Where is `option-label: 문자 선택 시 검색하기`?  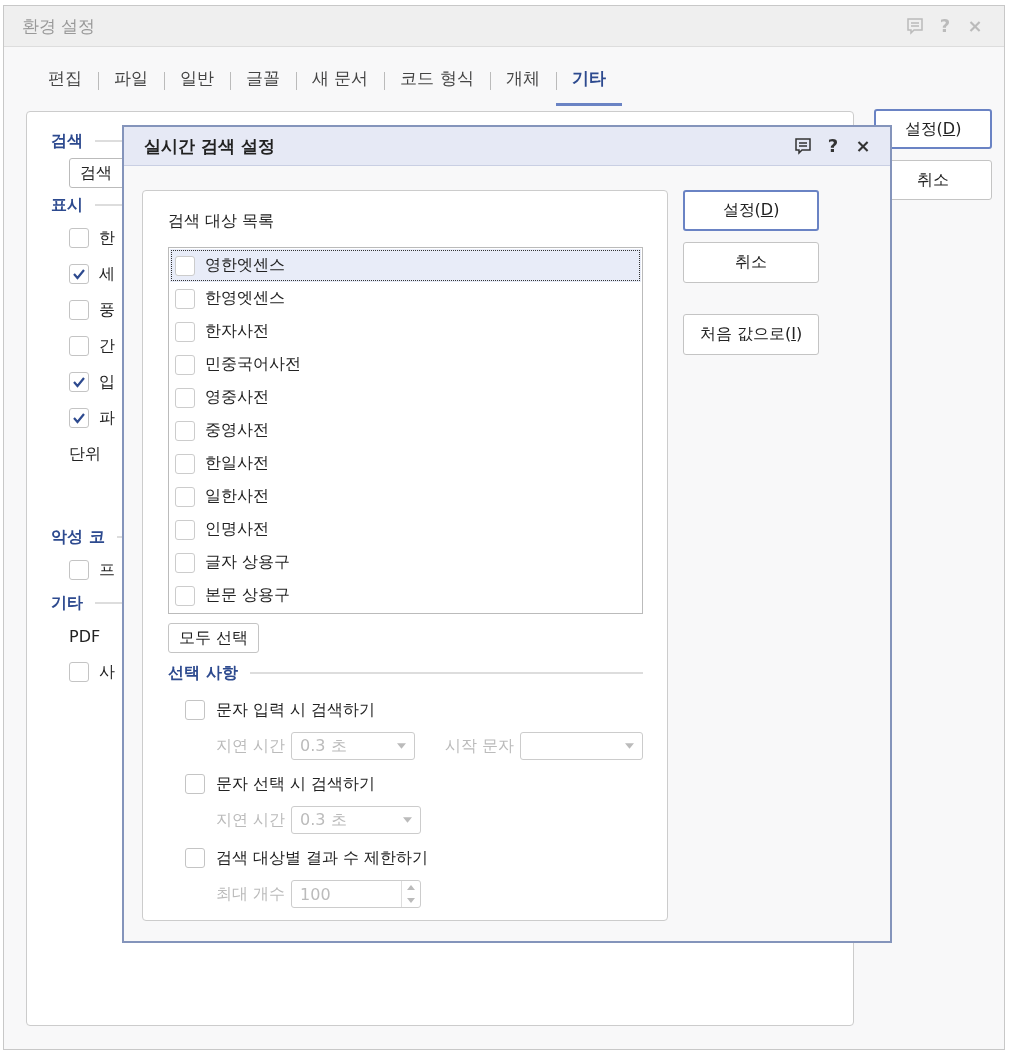 option-label: 문자 선택 시 검색하기 is located at coordinates (296, 784).